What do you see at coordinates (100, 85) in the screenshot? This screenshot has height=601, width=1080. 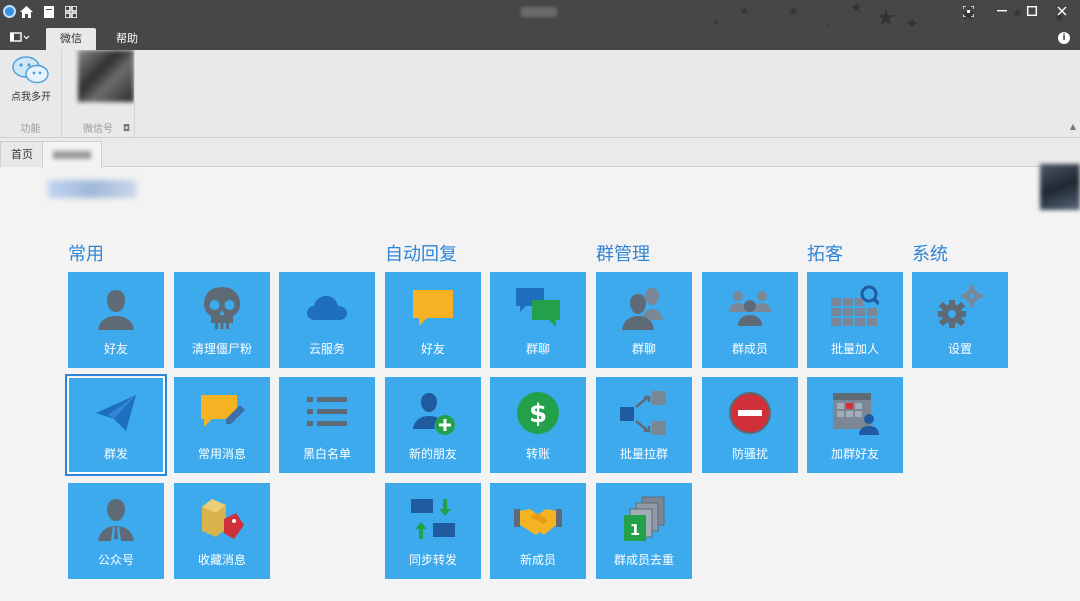 I see `account-avatar` at bounding box center [100, 85].